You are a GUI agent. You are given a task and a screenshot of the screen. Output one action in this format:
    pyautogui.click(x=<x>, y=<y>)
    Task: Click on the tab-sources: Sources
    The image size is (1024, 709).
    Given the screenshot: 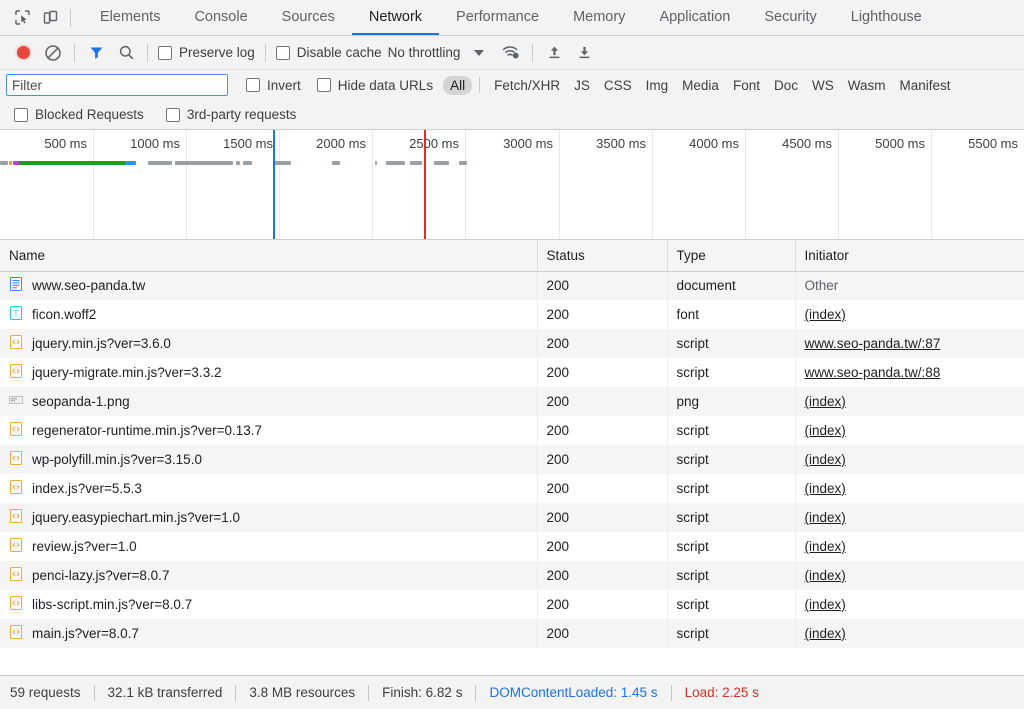 What is the action you would take?
    pyautogui.click(x=308, y=17)
    